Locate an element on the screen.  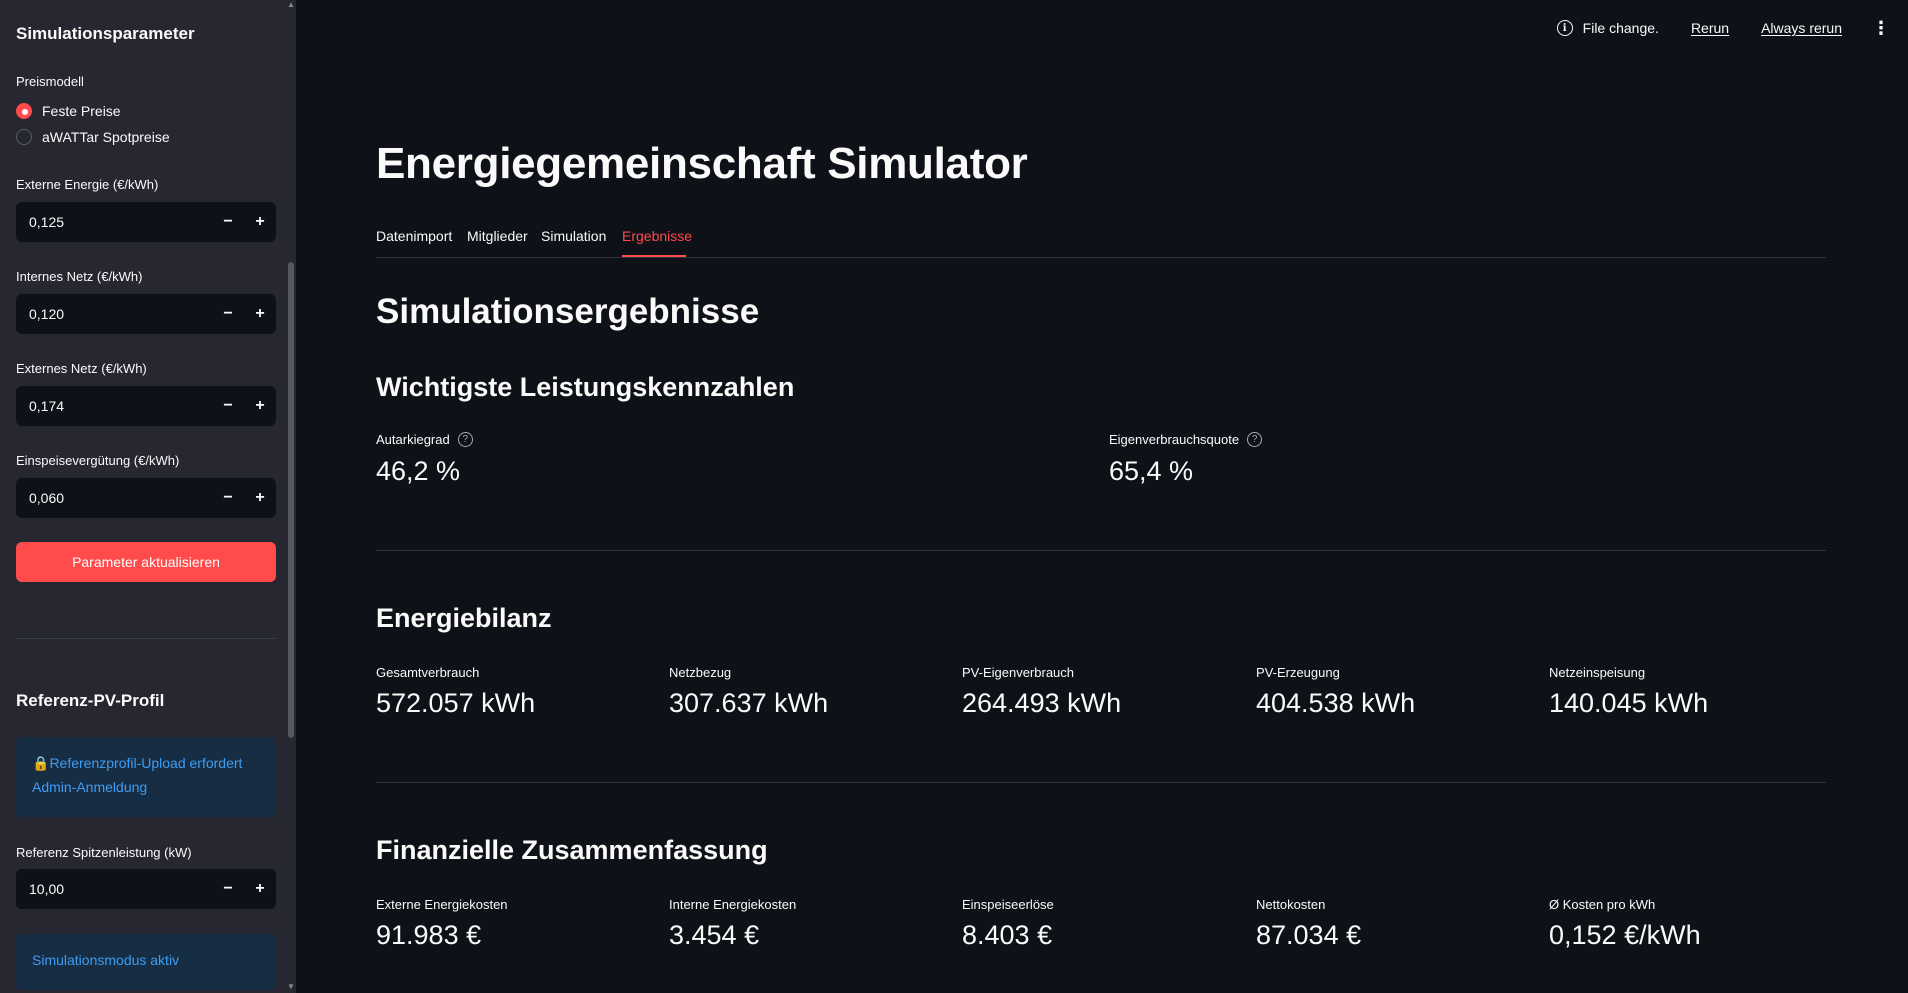
file-change-status: i File change. is located at coordinates (1607, 28).